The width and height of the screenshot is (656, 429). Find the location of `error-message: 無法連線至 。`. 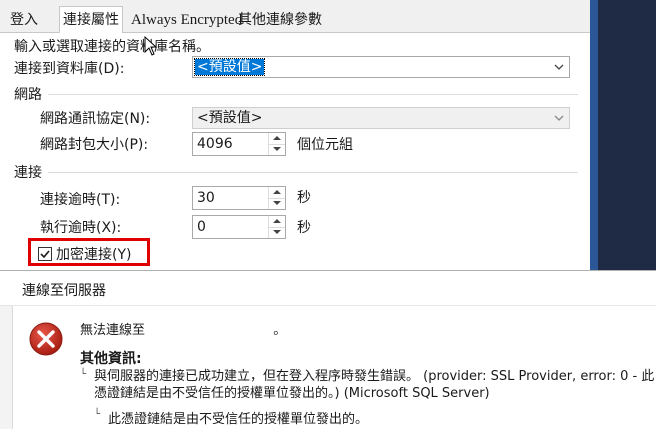

error-message: 無法連線至 。 is located at coordinates (183, 328).